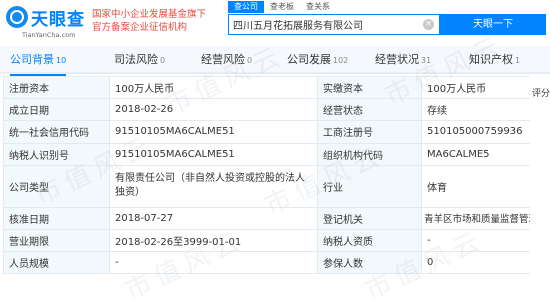  What do you see at coordinates (428, 24) in the screenshot?
I see `clear-icon: ×` at bounding box center [428, 24].